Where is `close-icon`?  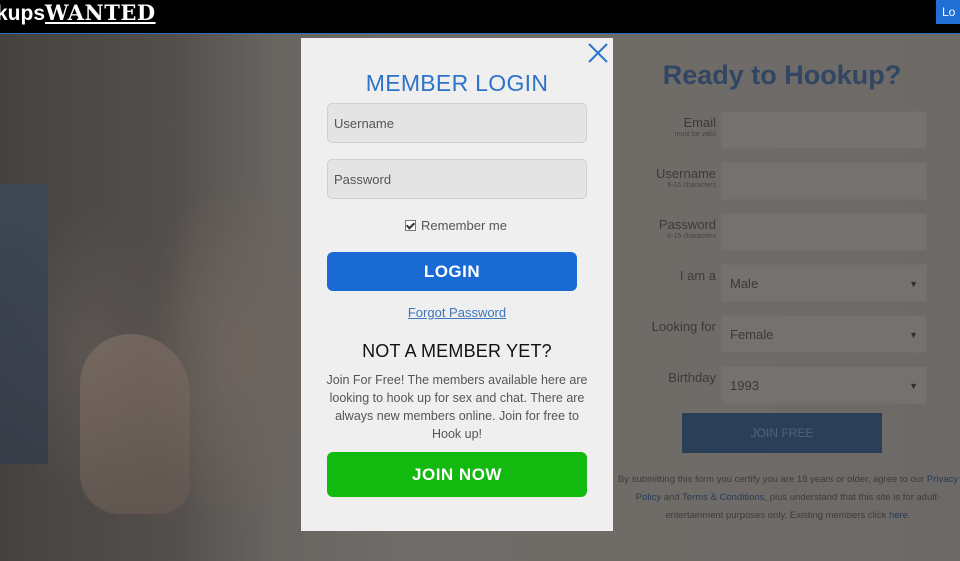
close-icon is located at coordinates (598, 53).